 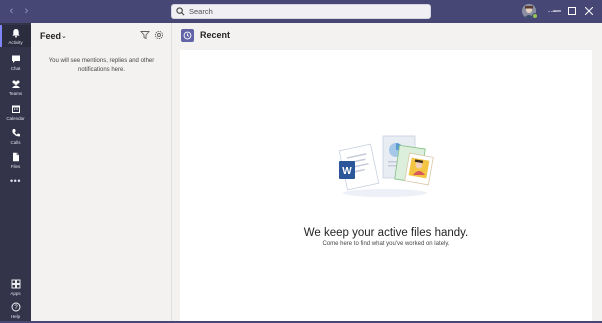 I want to click on rail-label: Apps, so click(x=15, y=293).